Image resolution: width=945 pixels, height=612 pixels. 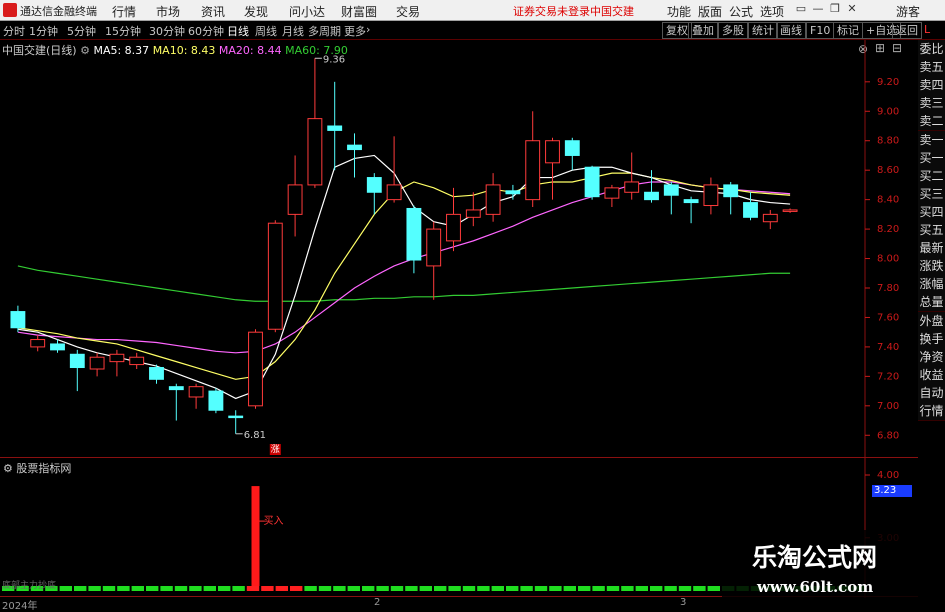 What do you see at coordinates (43, 31) in the screenshot?
I see `period-1min: 1分钟` at bounding box center [43, 31].